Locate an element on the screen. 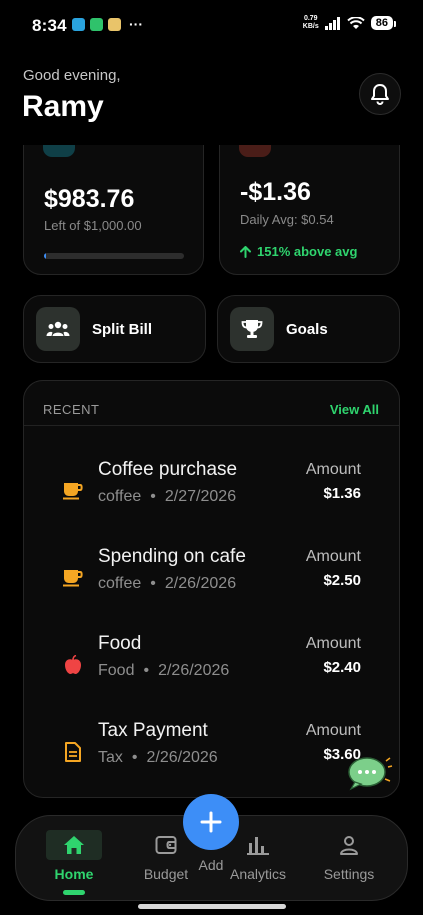 The height and width of the screenshot is (915, 423). apple-icon is located at coordinates (73, 665).